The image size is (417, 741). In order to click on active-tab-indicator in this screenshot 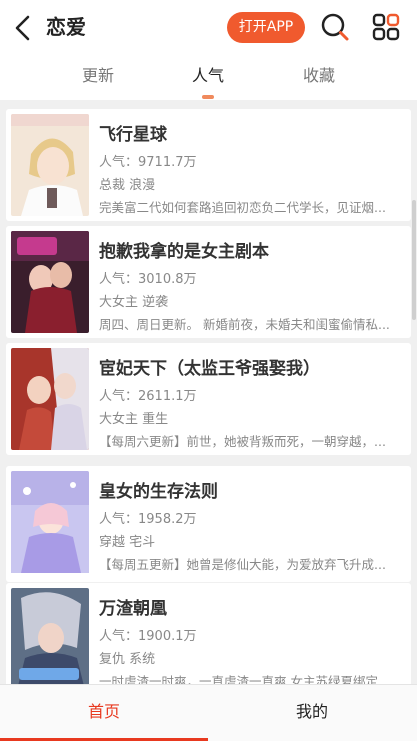, I will do `click(208, 97)`.